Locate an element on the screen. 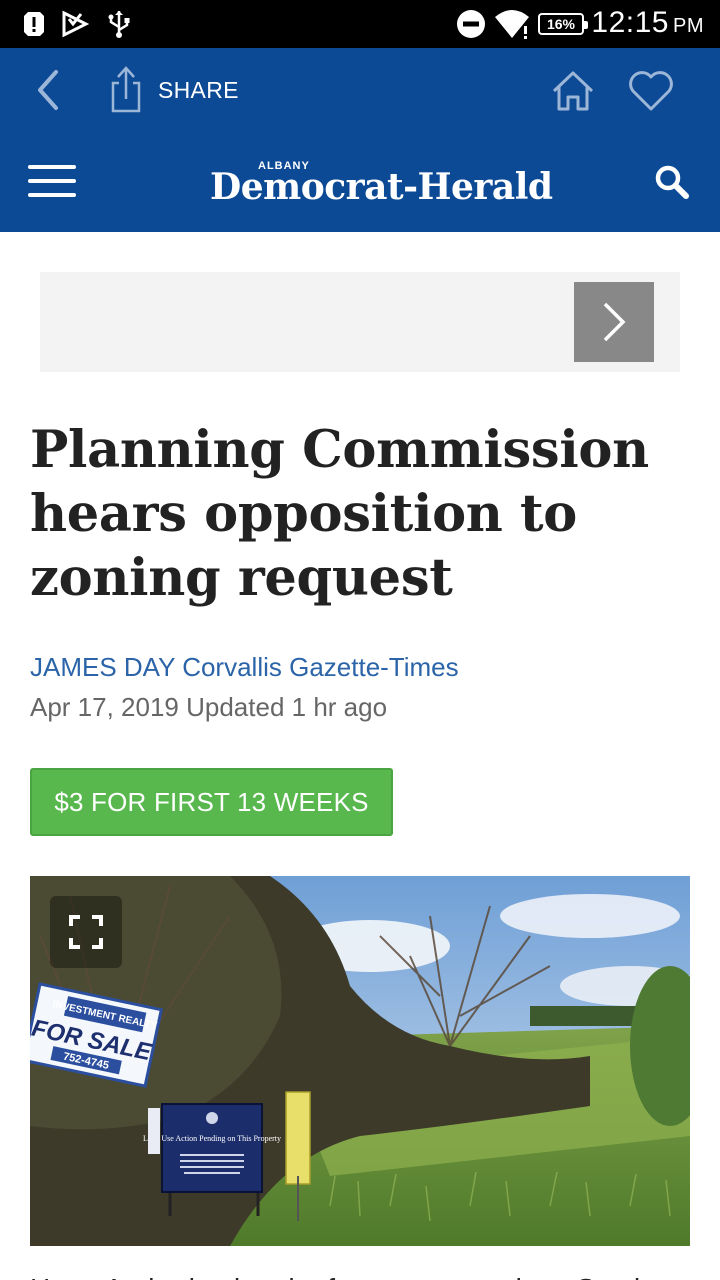 The height and width of the screenshot is (1280, 720). wifi-icon is located at coordinates (512, 24).